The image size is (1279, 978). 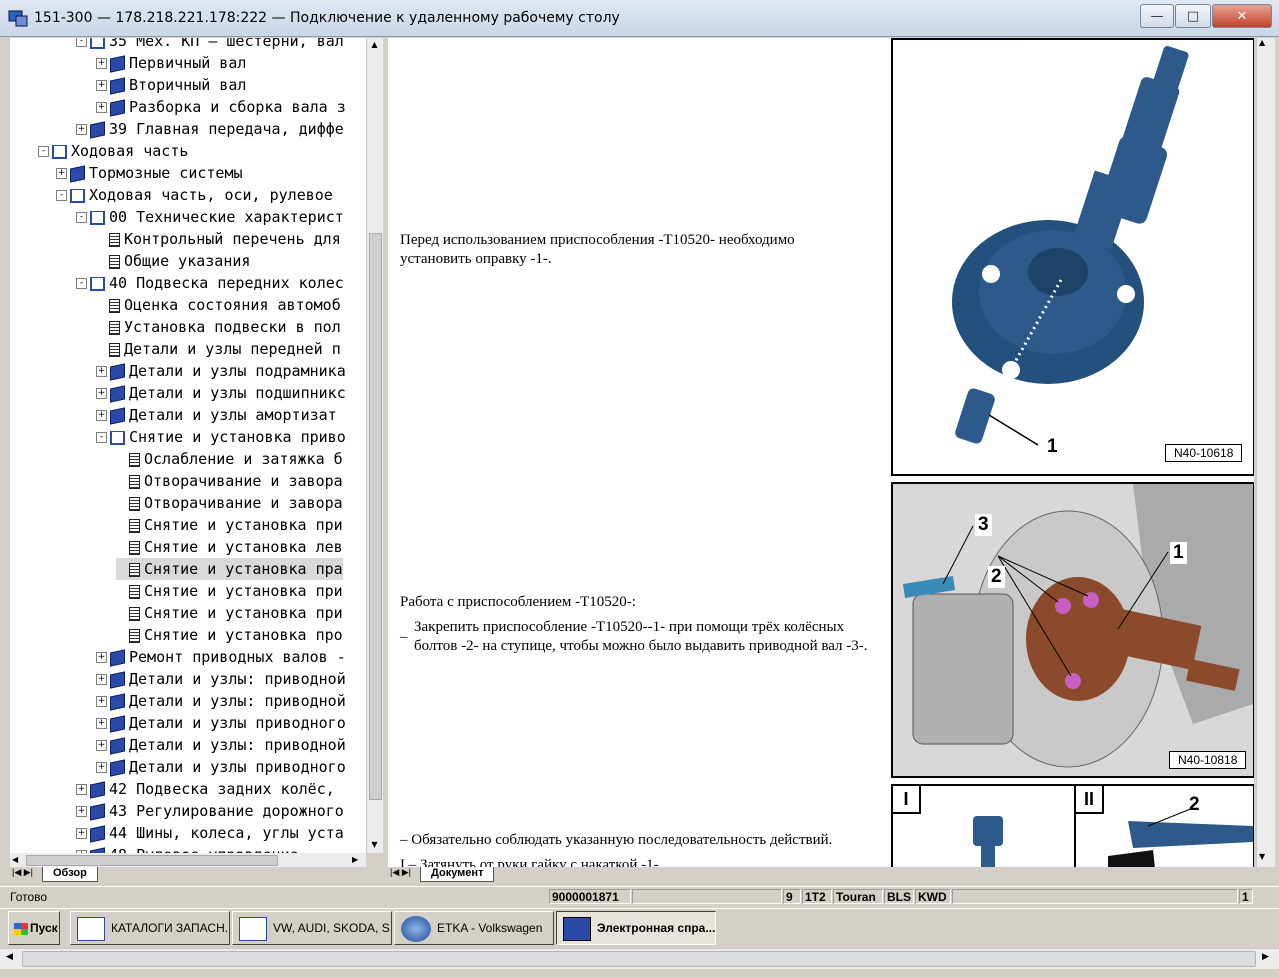 I want to click on tree-item: Контрольный перечень для, so click(x=218, y=239).